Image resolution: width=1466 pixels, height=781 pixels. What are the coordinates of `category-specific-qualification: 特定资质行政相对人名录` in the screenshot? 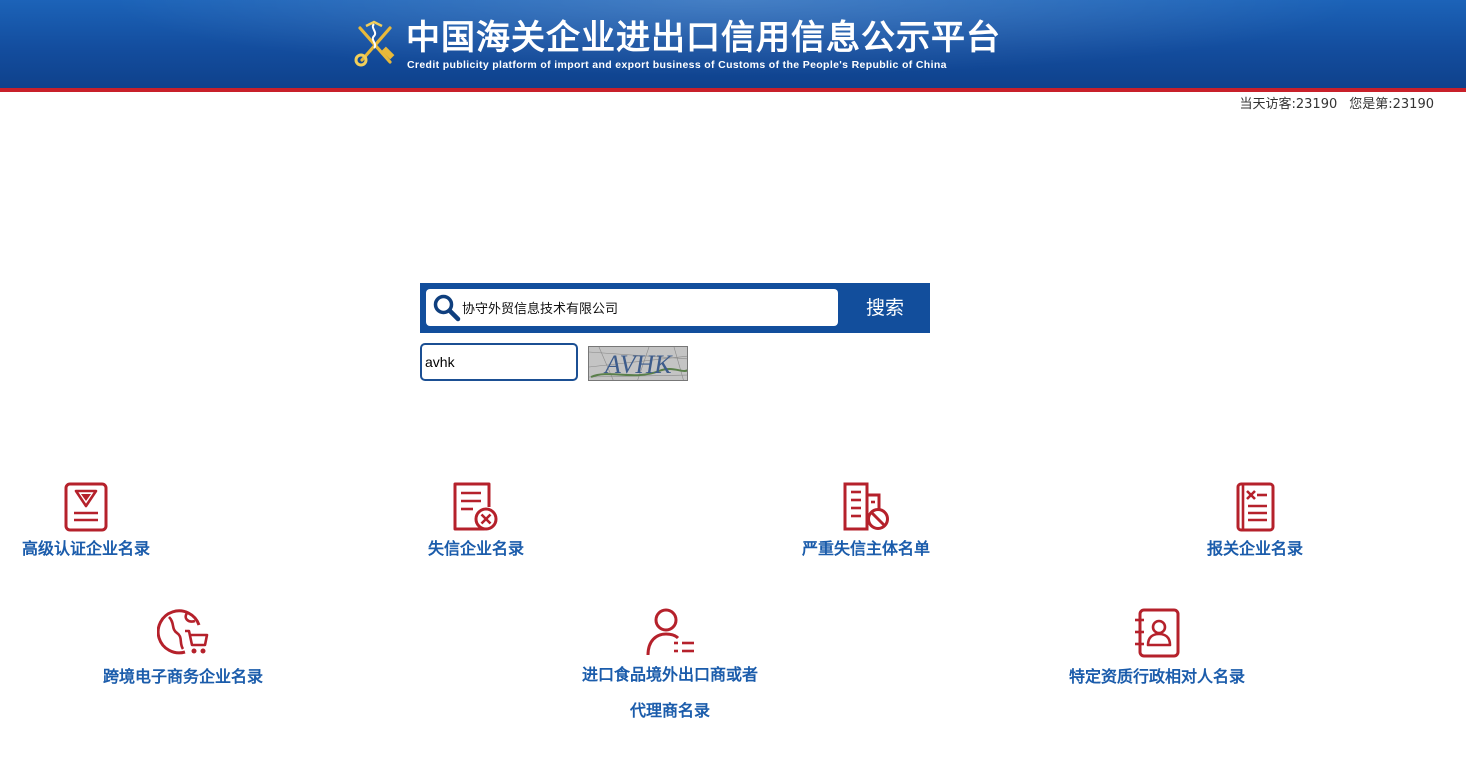 It's located at (1157, 647).